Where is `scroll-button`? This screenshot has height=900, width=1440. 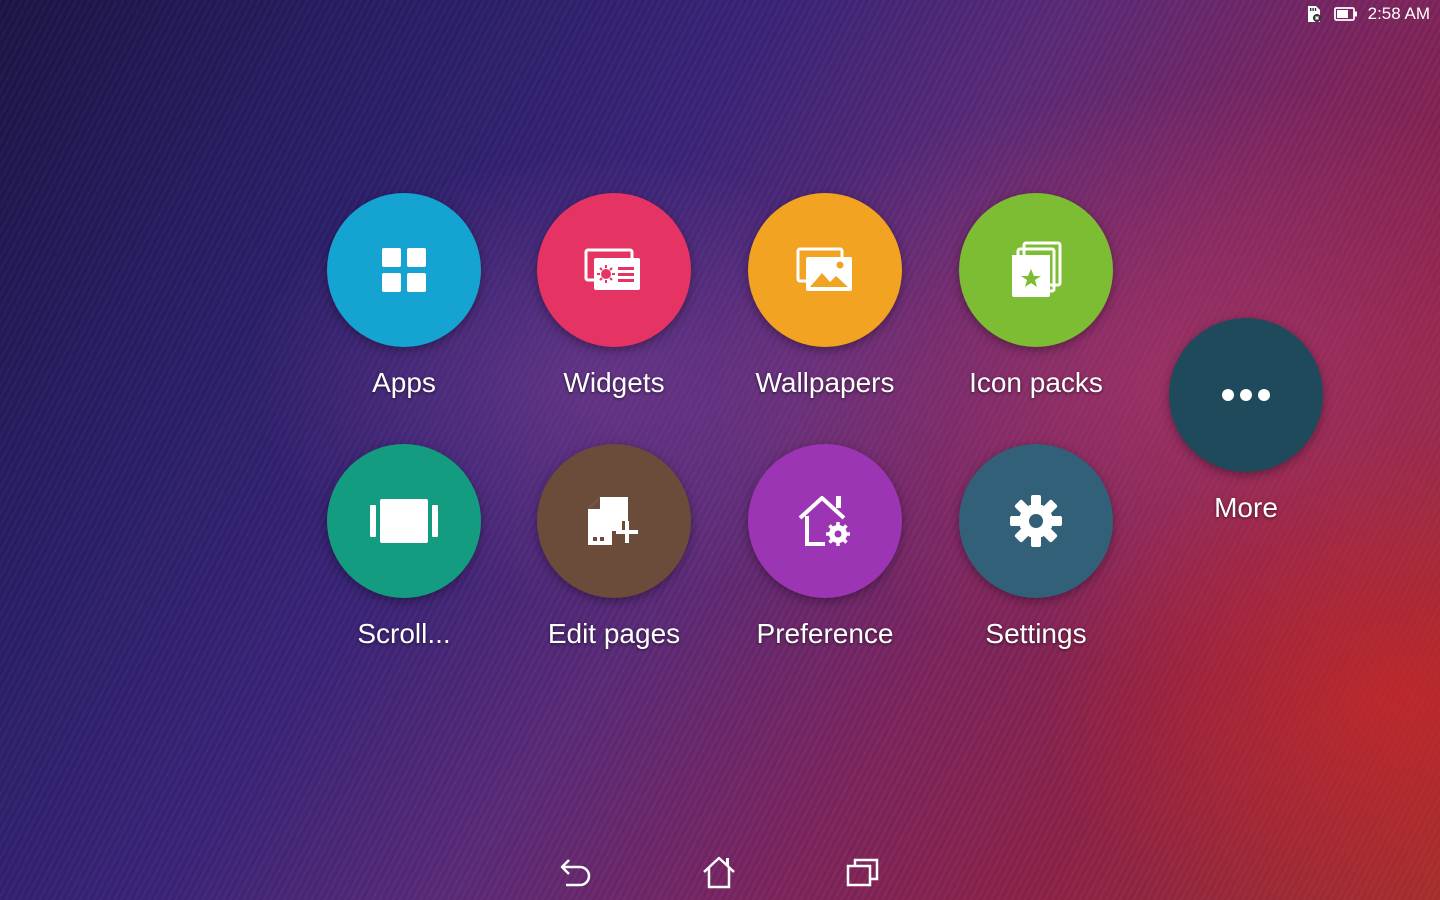
scroll-button is located at coordinates (404, 521).